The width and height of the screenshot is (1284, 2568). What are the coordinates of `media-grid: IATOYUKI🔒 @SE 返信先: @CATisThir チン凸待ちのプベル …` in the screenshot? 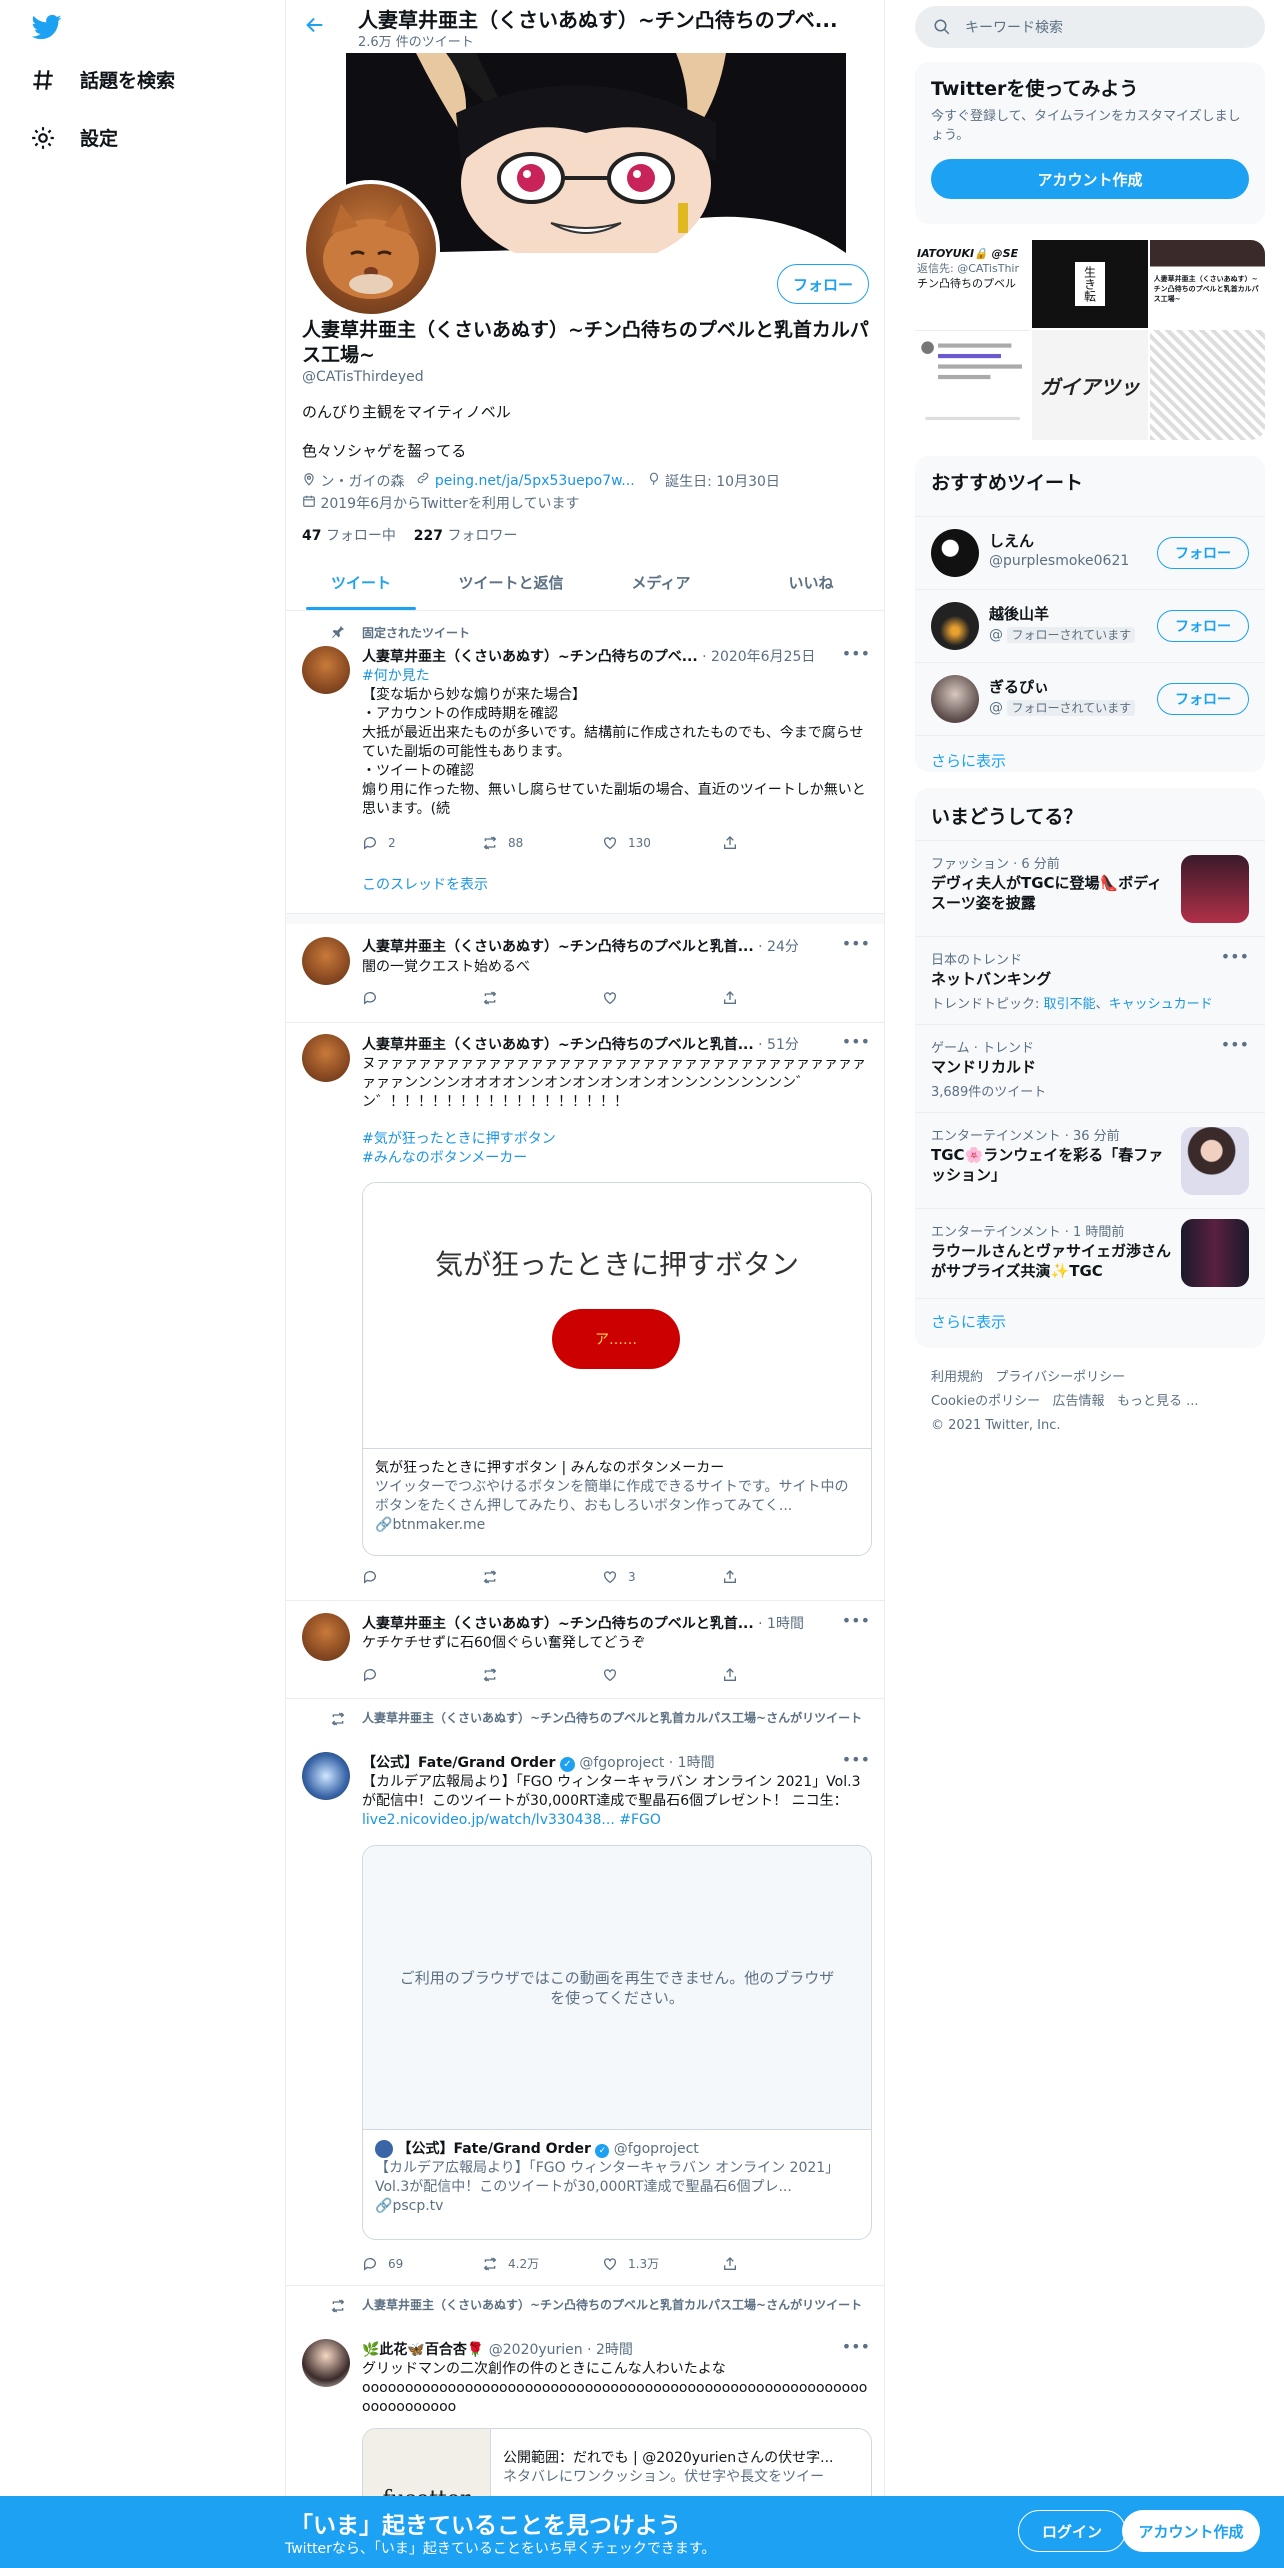 It's located at (1090, 340).